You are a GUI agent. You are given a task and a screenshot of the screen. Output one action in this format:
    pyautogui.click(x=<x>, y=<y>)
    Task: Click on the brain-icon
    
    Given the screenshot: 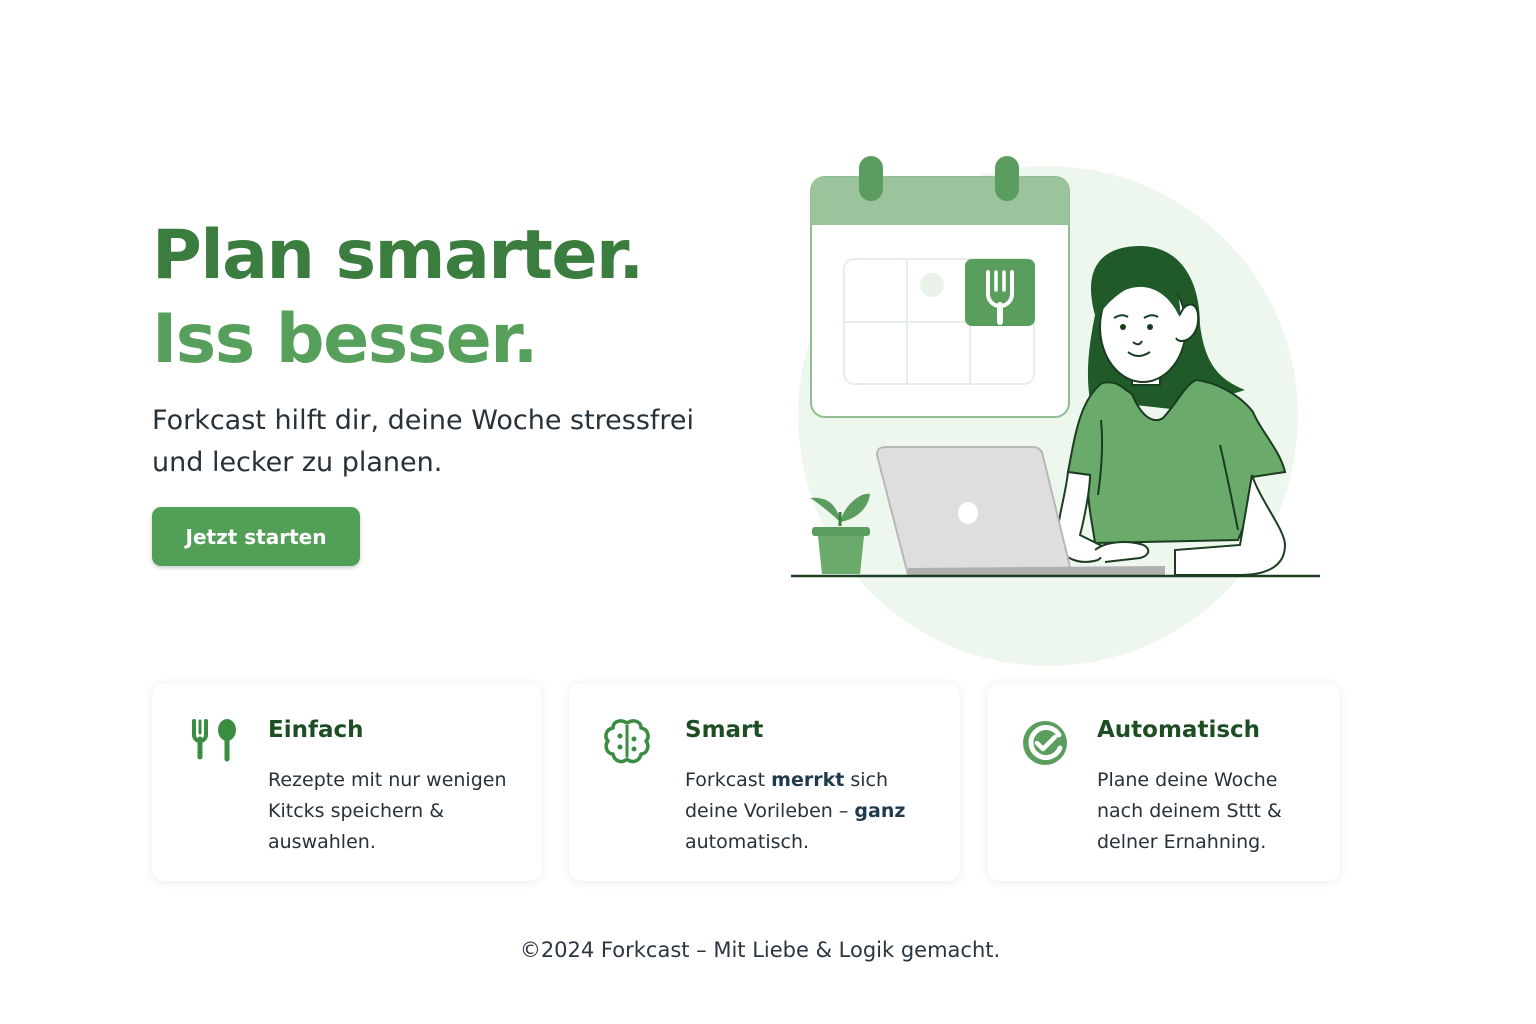 What is the action you would take?
    pyautogui.click(x=627, y=741)
    